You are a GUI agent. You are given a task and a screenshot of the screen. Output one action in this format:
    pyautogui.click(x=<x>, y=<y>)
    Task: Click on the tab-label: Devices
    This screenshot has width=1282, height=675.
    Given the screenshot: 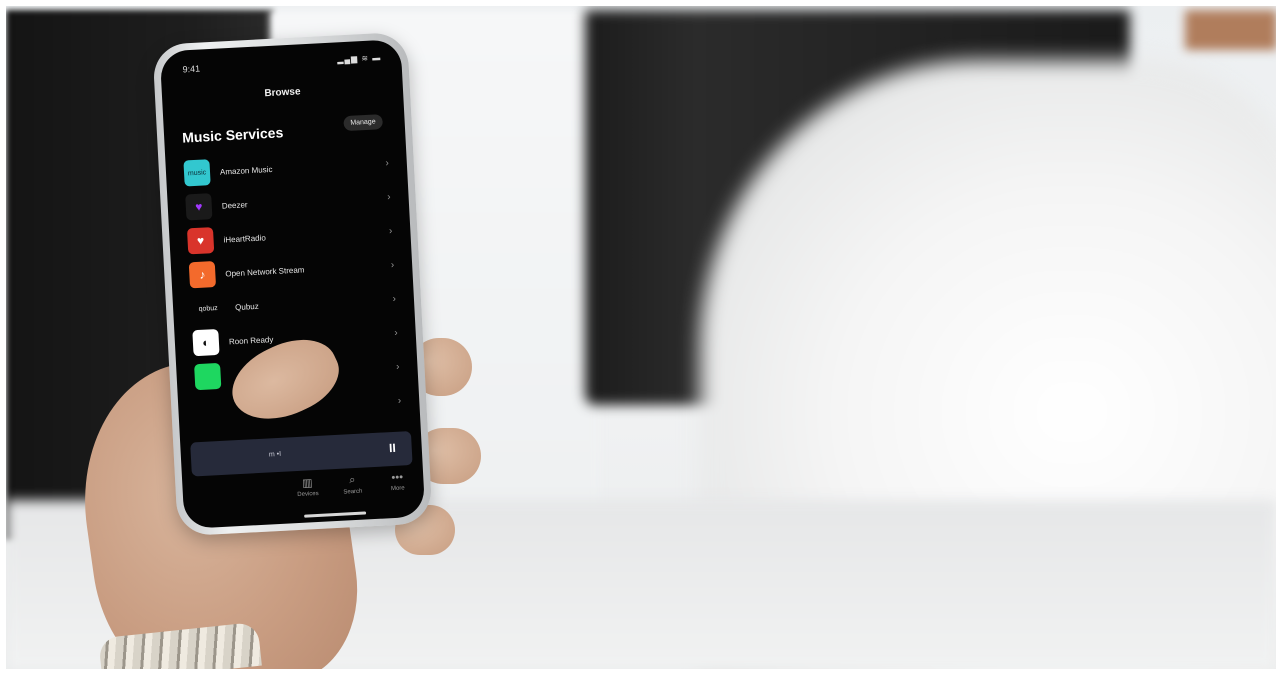 What is the action you would take?
    pyautogui.click(x=308, y=494)
    